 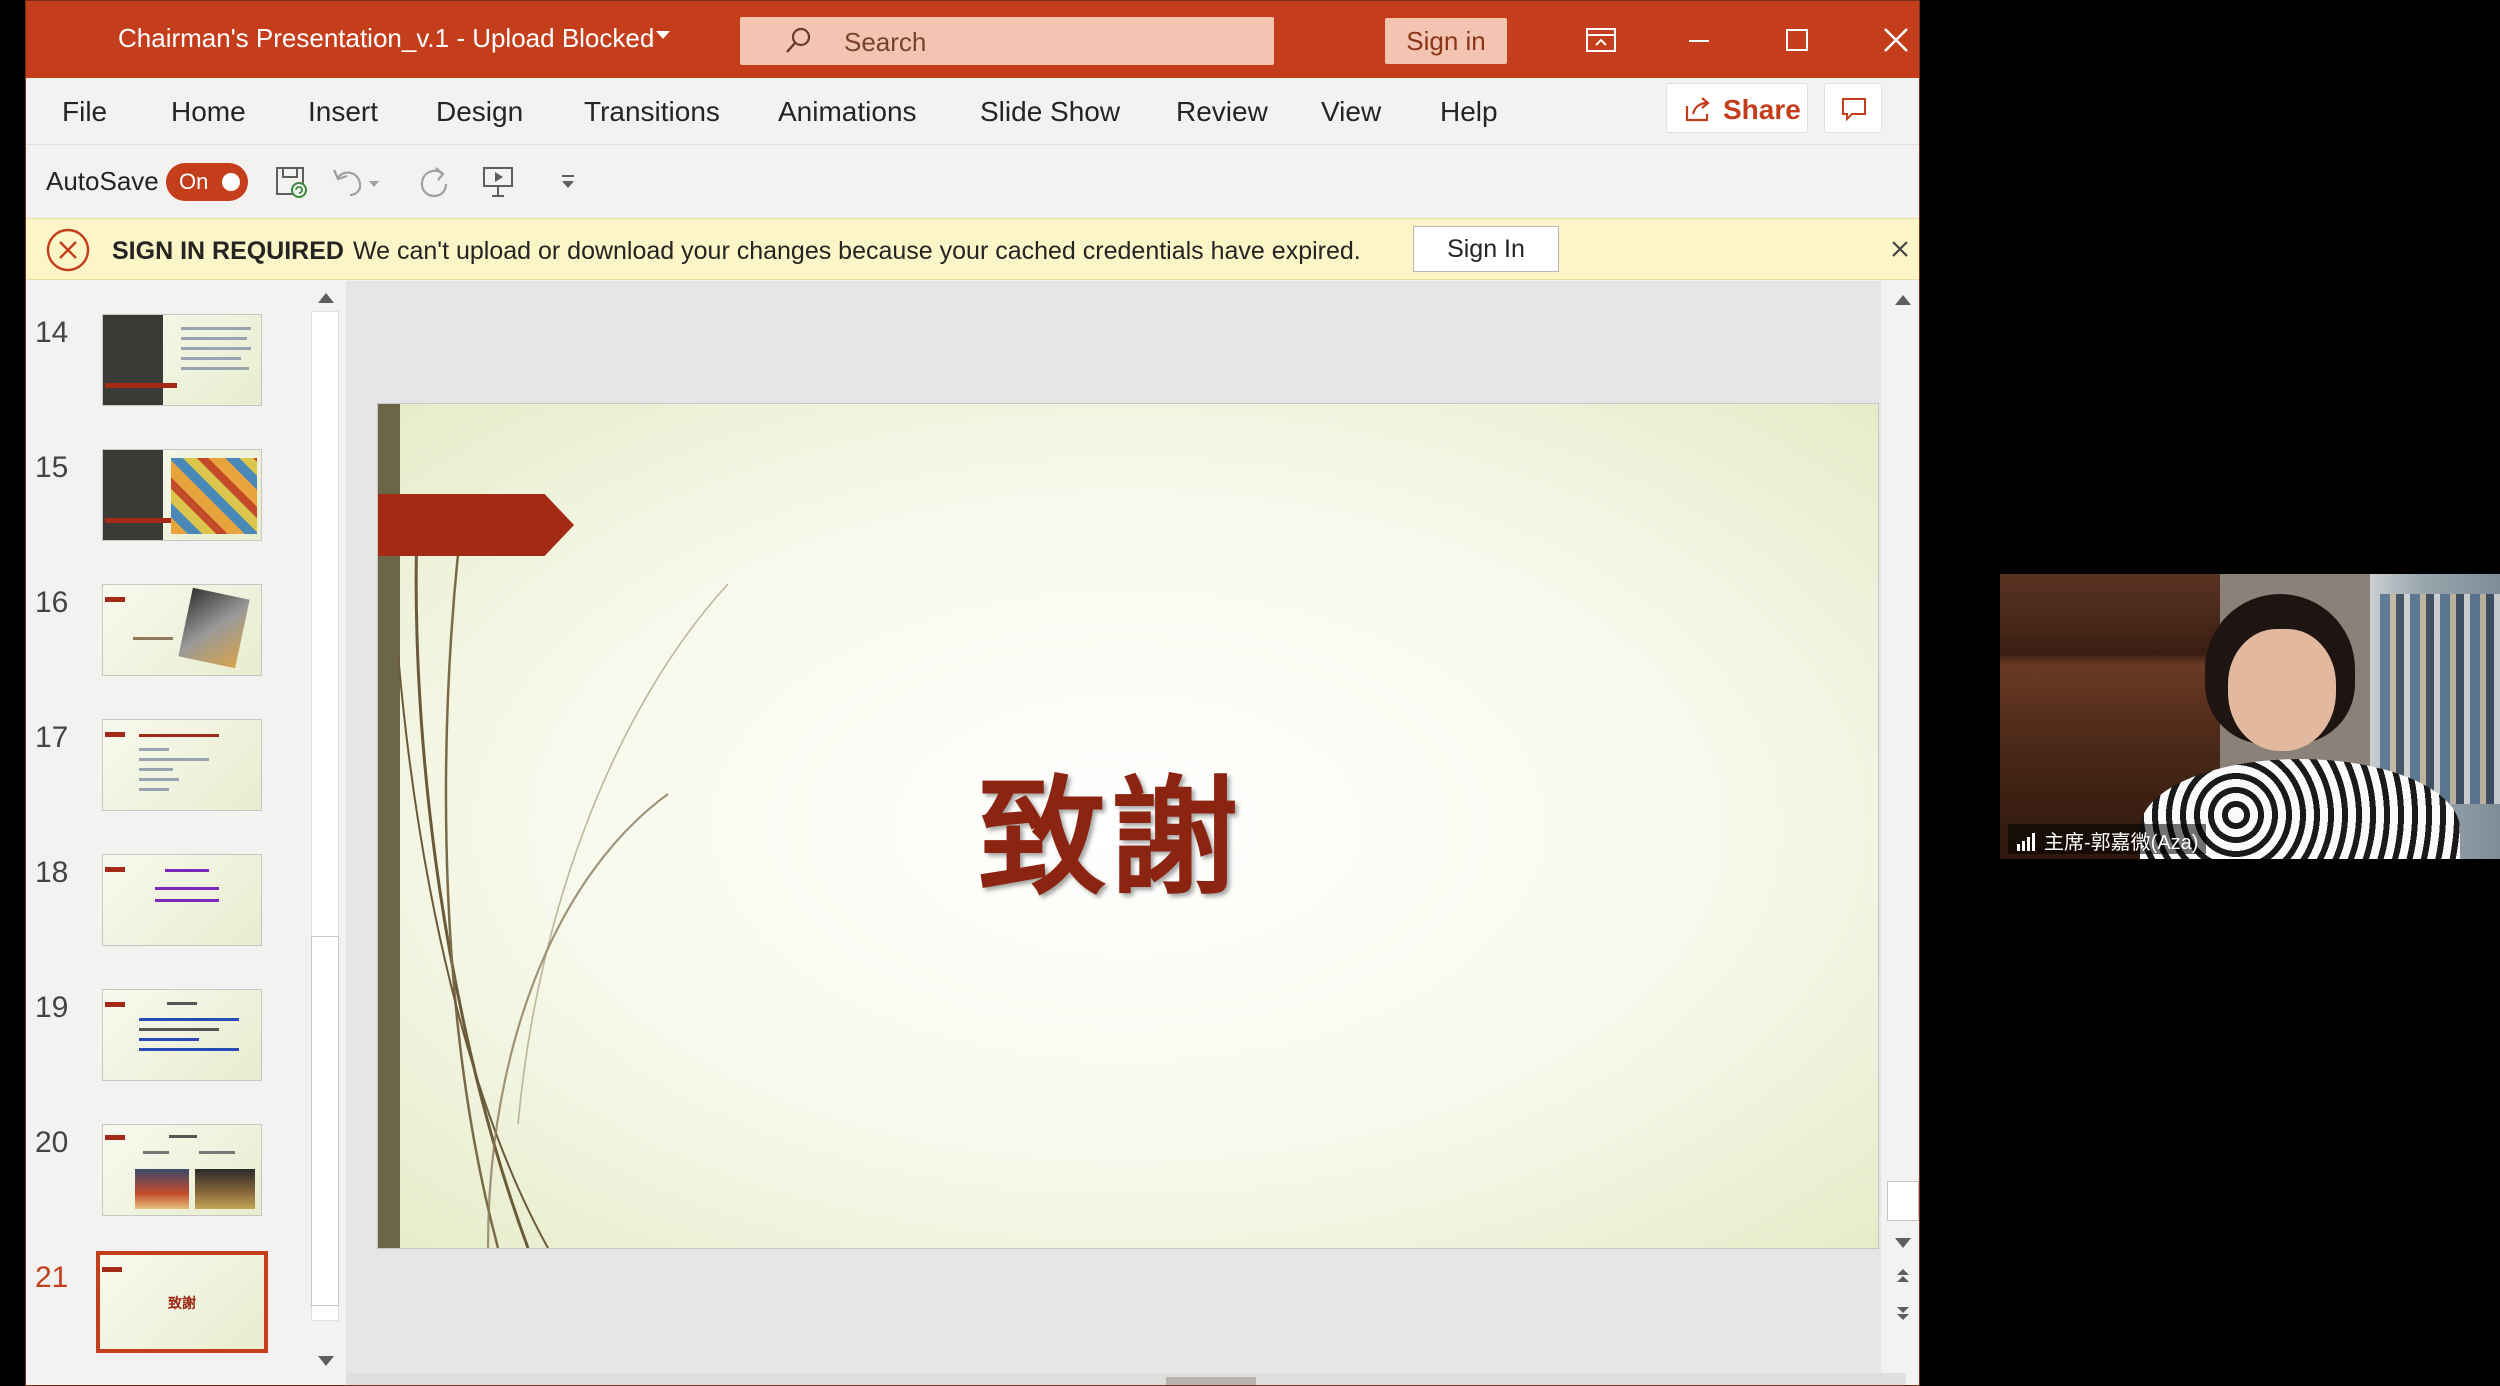 I want to click on error-icon, so click(x=68, y=250).